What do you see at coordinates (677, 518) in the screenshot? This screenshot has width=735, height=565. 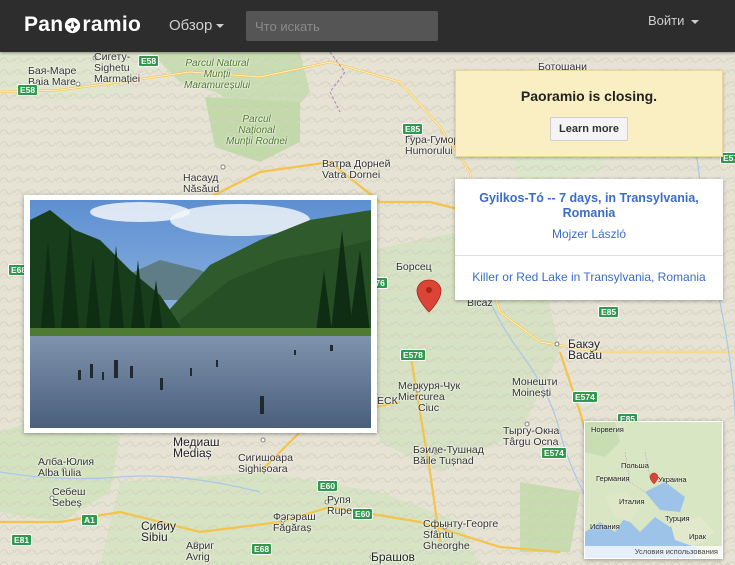 I see `minimap-label: Турция` at bounding box center [677, 518].